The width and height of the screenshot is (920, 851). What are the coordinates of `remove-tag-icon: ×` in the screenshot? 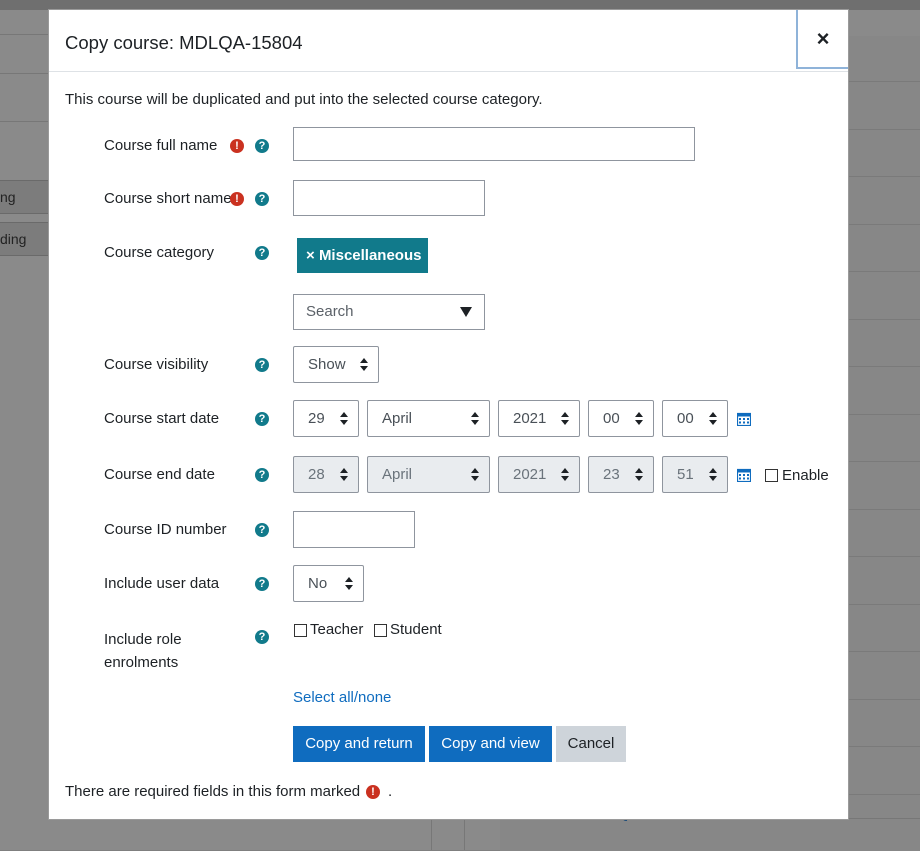 It's located at (310, 255).